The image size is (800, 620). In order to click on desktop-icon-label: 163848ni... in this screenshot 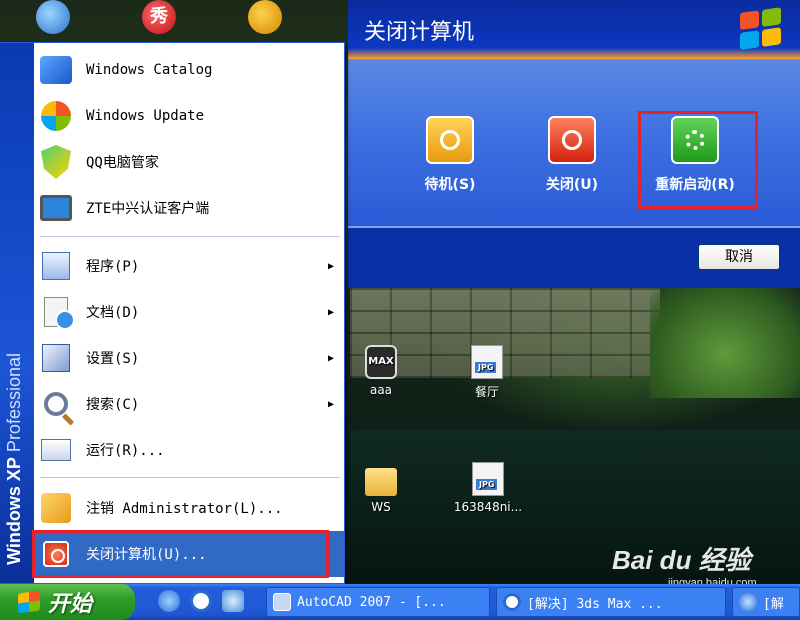, I will do `click(488, 507)`.